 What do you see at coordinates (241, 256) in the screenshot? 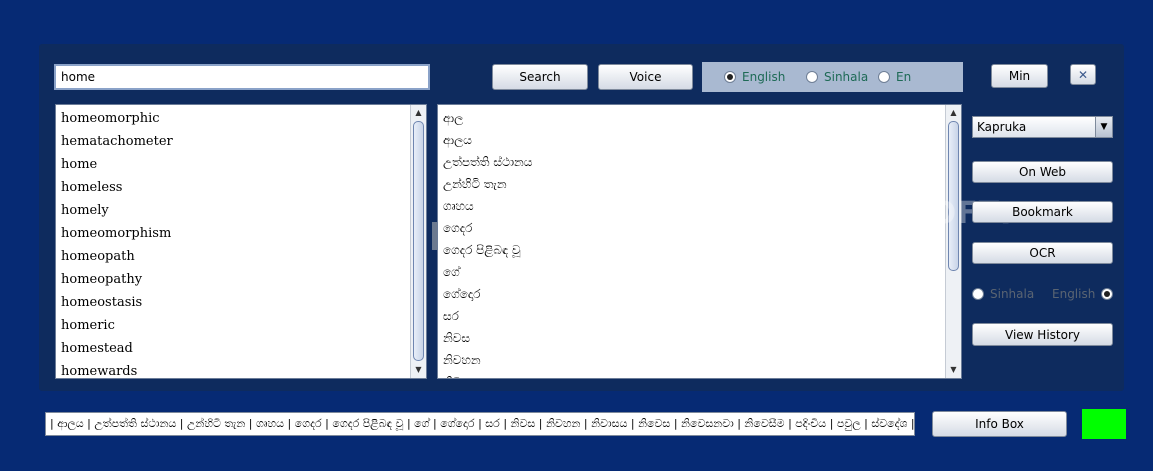
I see `suggestion-item: homeopath` at bounding box center [241, 256].